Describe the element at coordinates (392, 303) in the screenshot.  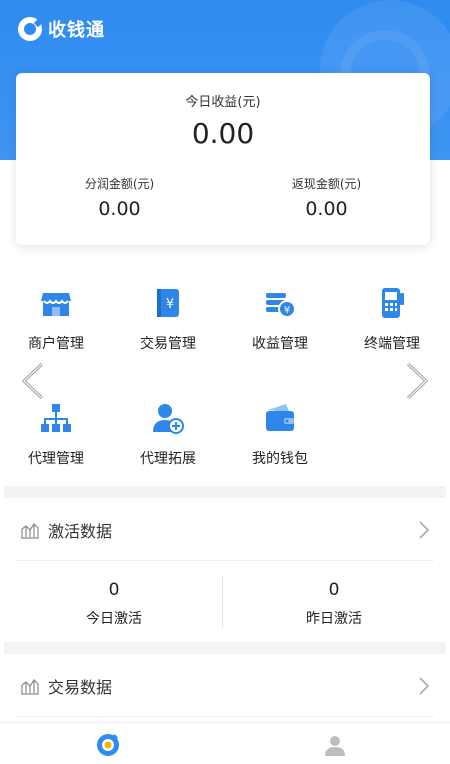
I see `pos-terminal-icon` at that location.